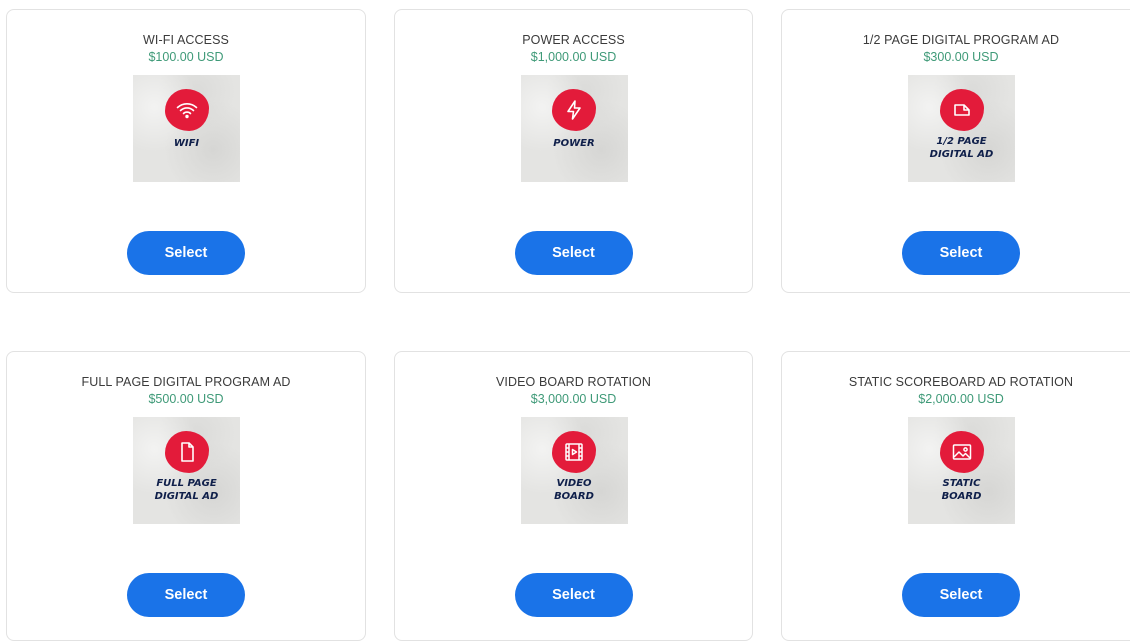 Image resolution: width=1130 pixels, height=641 pixels. What do you see at coordinates (573, 399) in the screenshot?
I see `product-price: $3,000.00 USD` at bounding box center [573, 399].